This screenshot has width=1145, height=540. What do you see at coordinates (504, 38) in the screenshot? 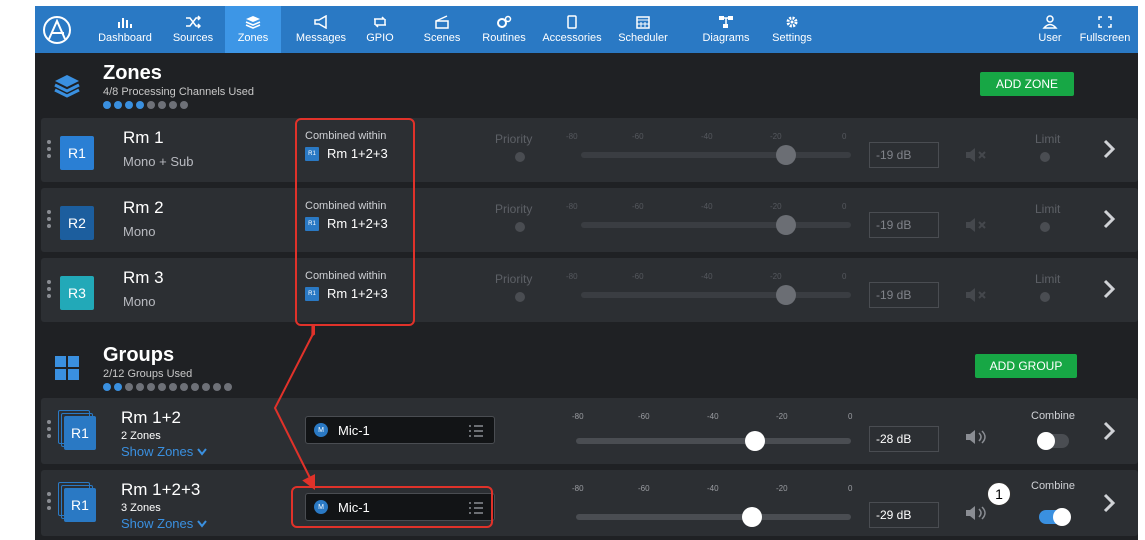
I see `nav-label: Routines` at bounding box center [504, 38].